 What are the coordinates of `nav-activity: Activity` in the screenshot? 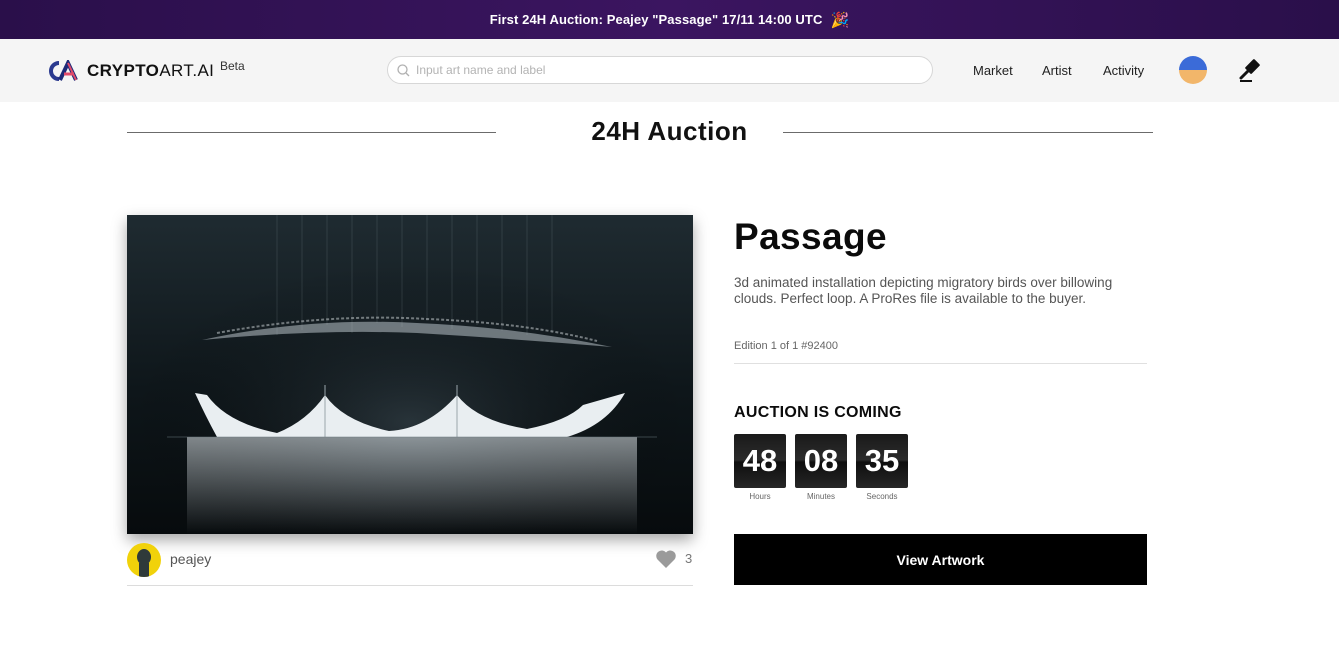 It's located at (1123, 70).